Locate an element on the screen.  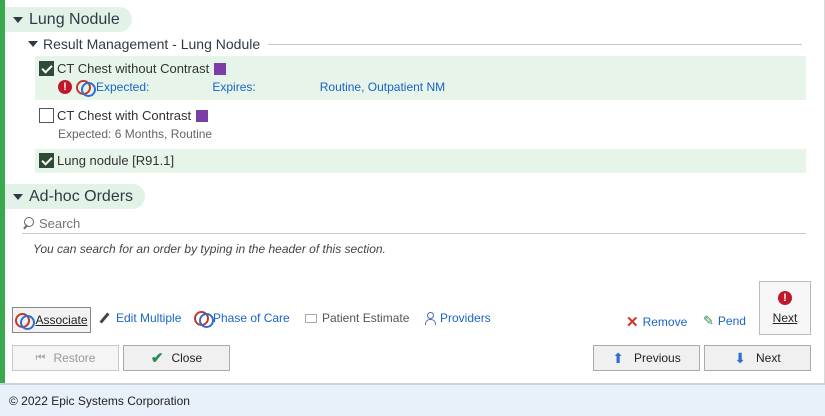
order-search-bar is located at coordinates (414, 224).